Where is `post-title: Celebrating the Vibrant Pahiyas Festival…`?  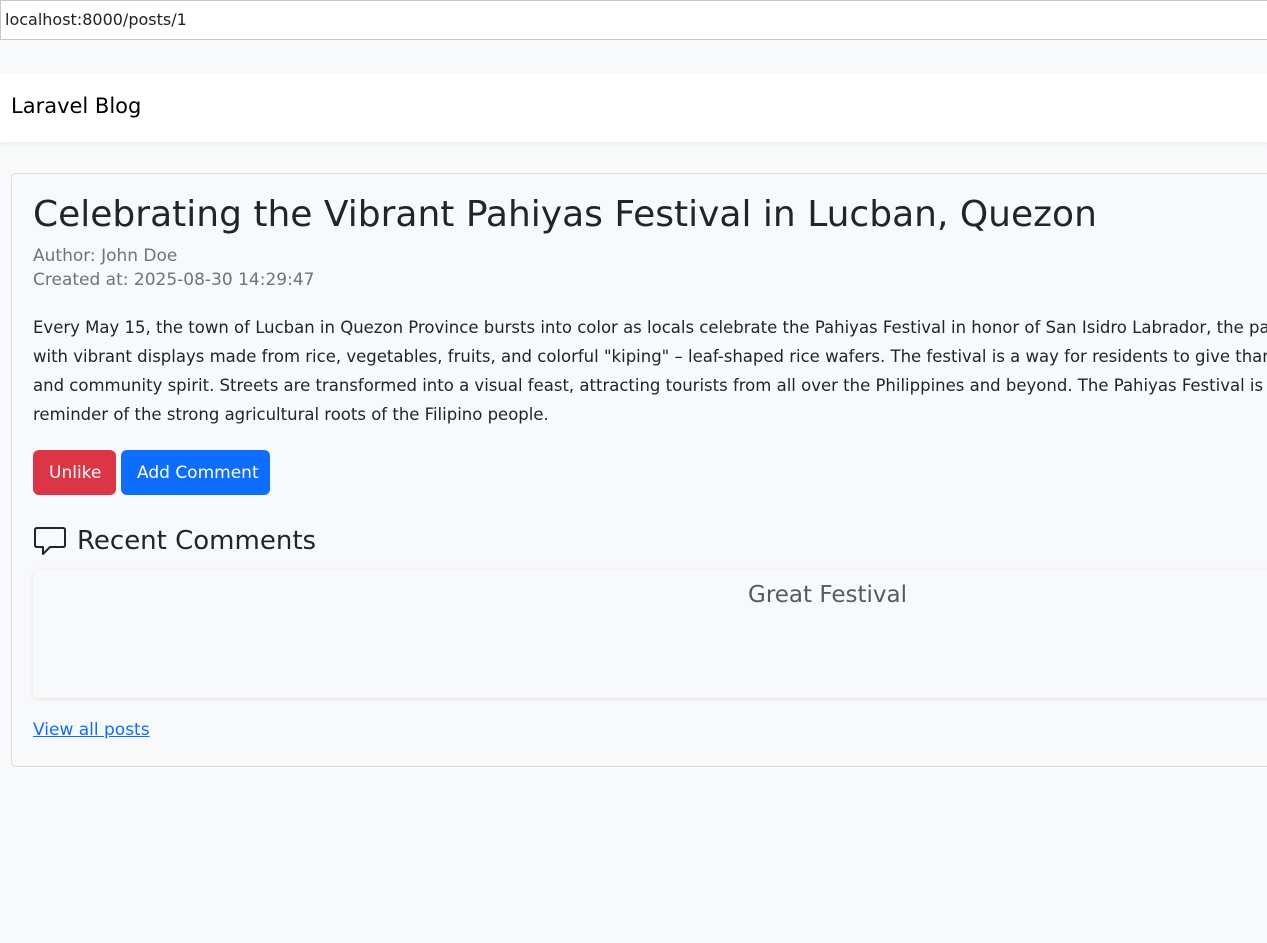
post-title: Celebrating the Vibrant Pahiyas Festival… is located at coordinates (565, 214).